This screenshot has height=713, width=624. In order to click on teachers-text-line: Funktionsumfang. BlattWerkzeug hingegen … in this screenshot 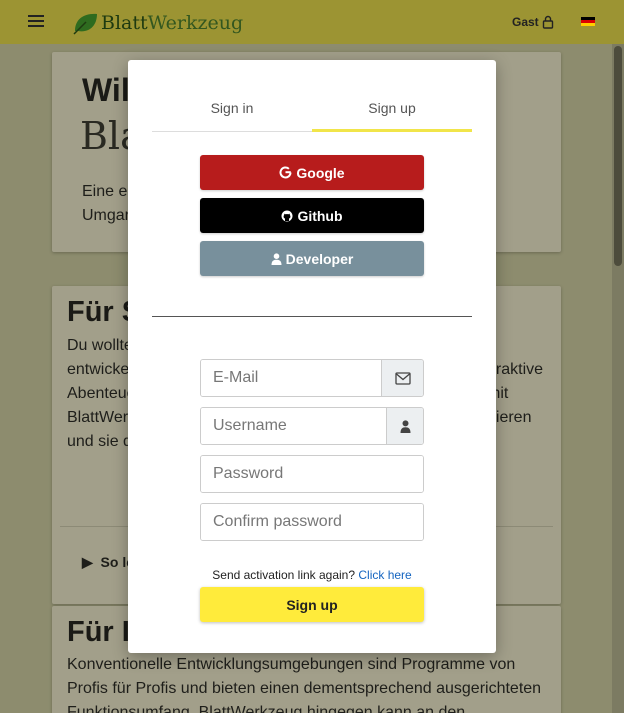, I will do `click(266, 708)`.